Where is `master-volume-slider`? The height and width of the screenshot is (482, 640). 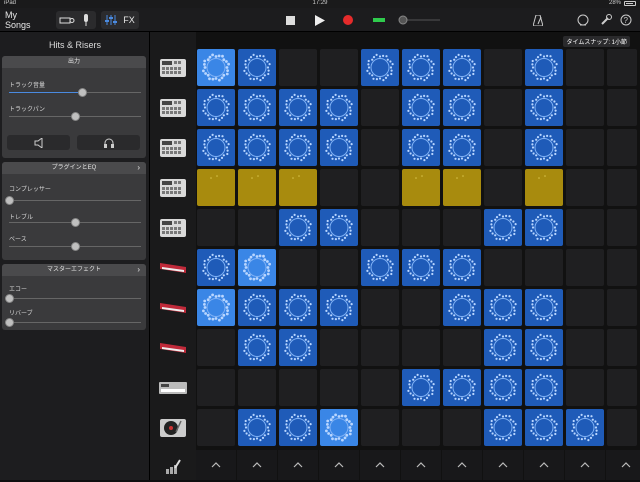 master-volume-slider is located at coordinates (419, 20).